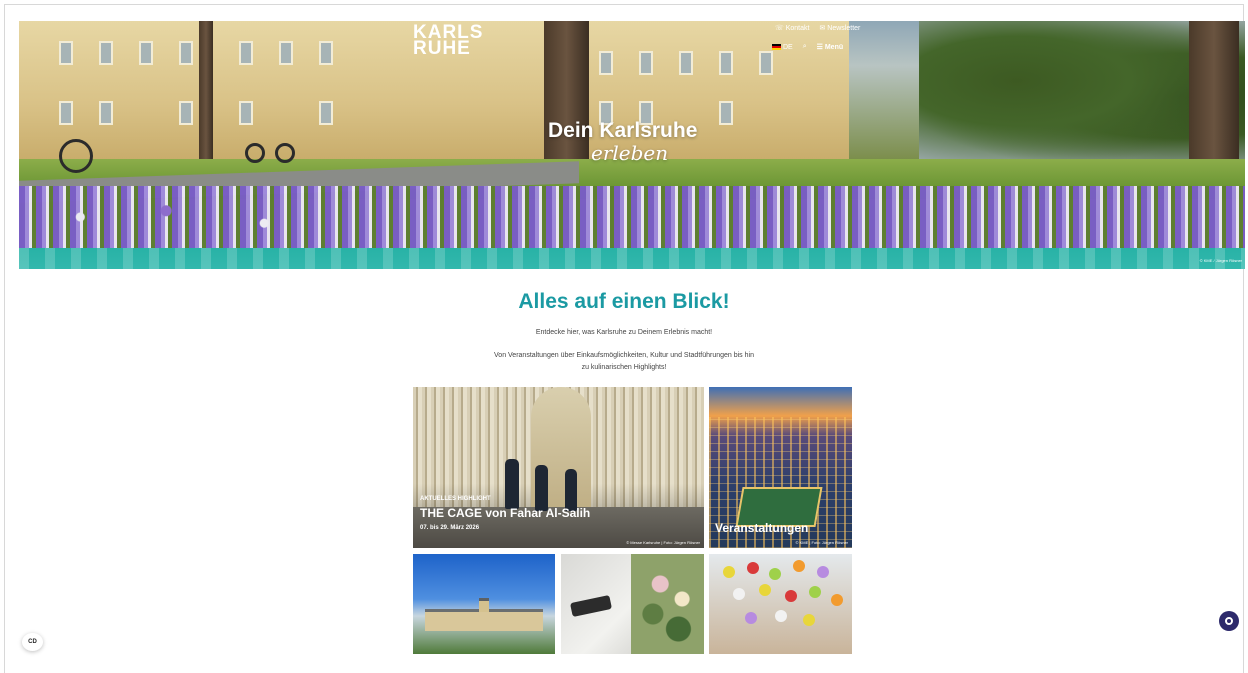 The height and width of the screenshot is (673, 1248). I want to click on phone-icon: ☏, so click(779, 28).